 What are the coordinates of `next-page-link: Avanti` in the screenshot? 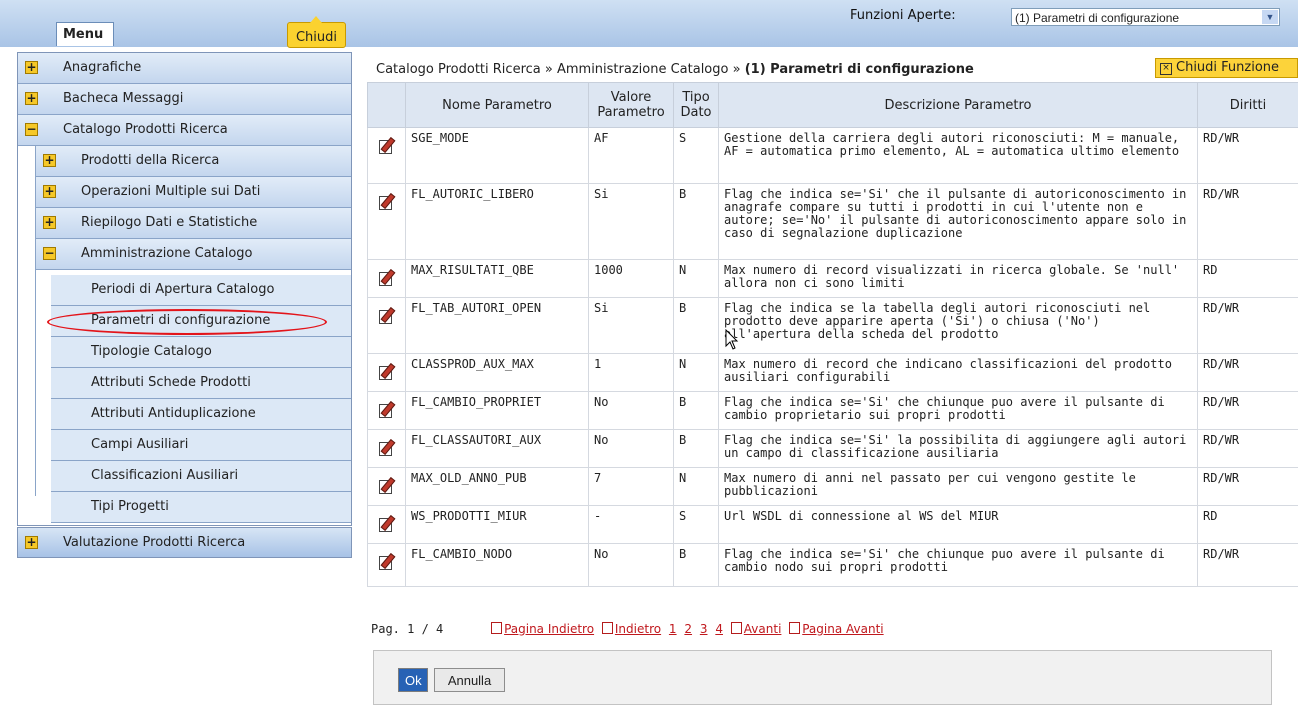 It's located at (756, 629).